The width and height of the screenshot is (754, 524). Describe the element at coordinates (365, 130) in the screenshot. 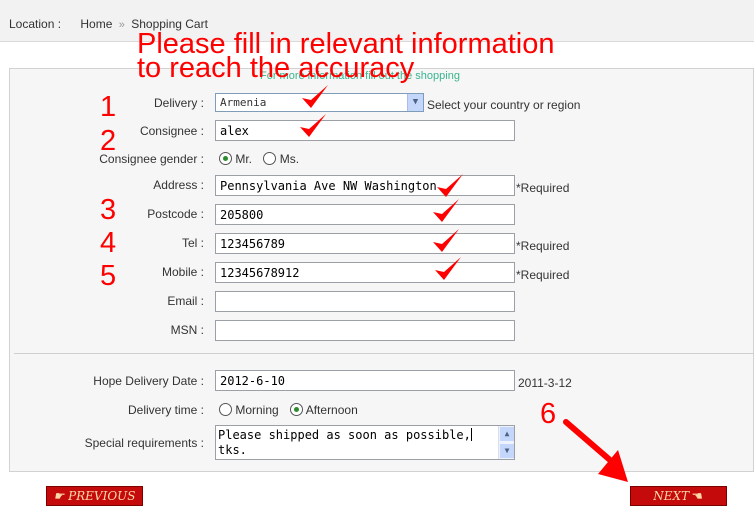

I see `consignee-input: alex` at that location.